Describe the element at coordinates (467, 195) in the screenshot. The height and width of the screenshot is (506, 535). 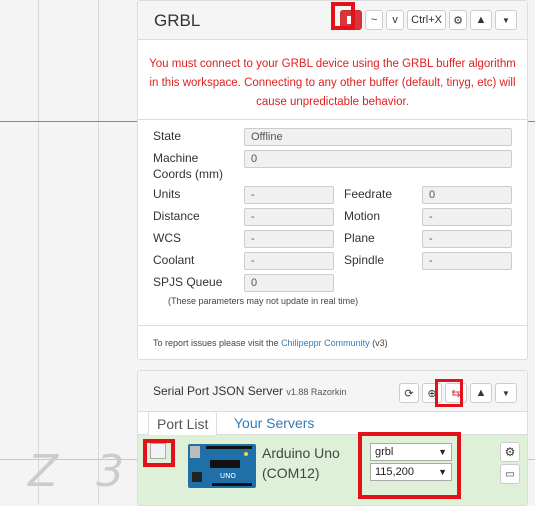
I see `feedrate-field: 0` at that location.